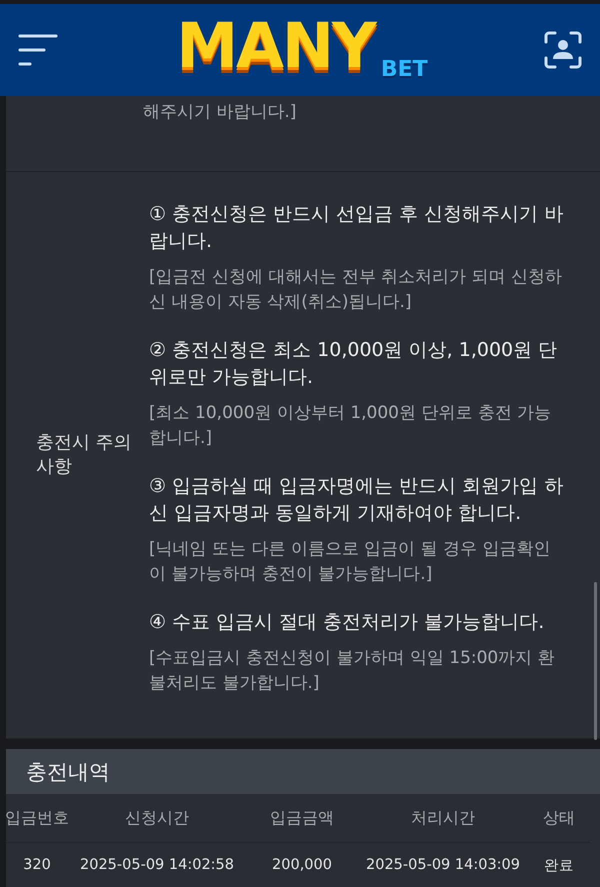 The image size is (600, 887). Describe the element at coordinates (303, 771) in the screenshot. I see `card-title: 충전내역` at that location.